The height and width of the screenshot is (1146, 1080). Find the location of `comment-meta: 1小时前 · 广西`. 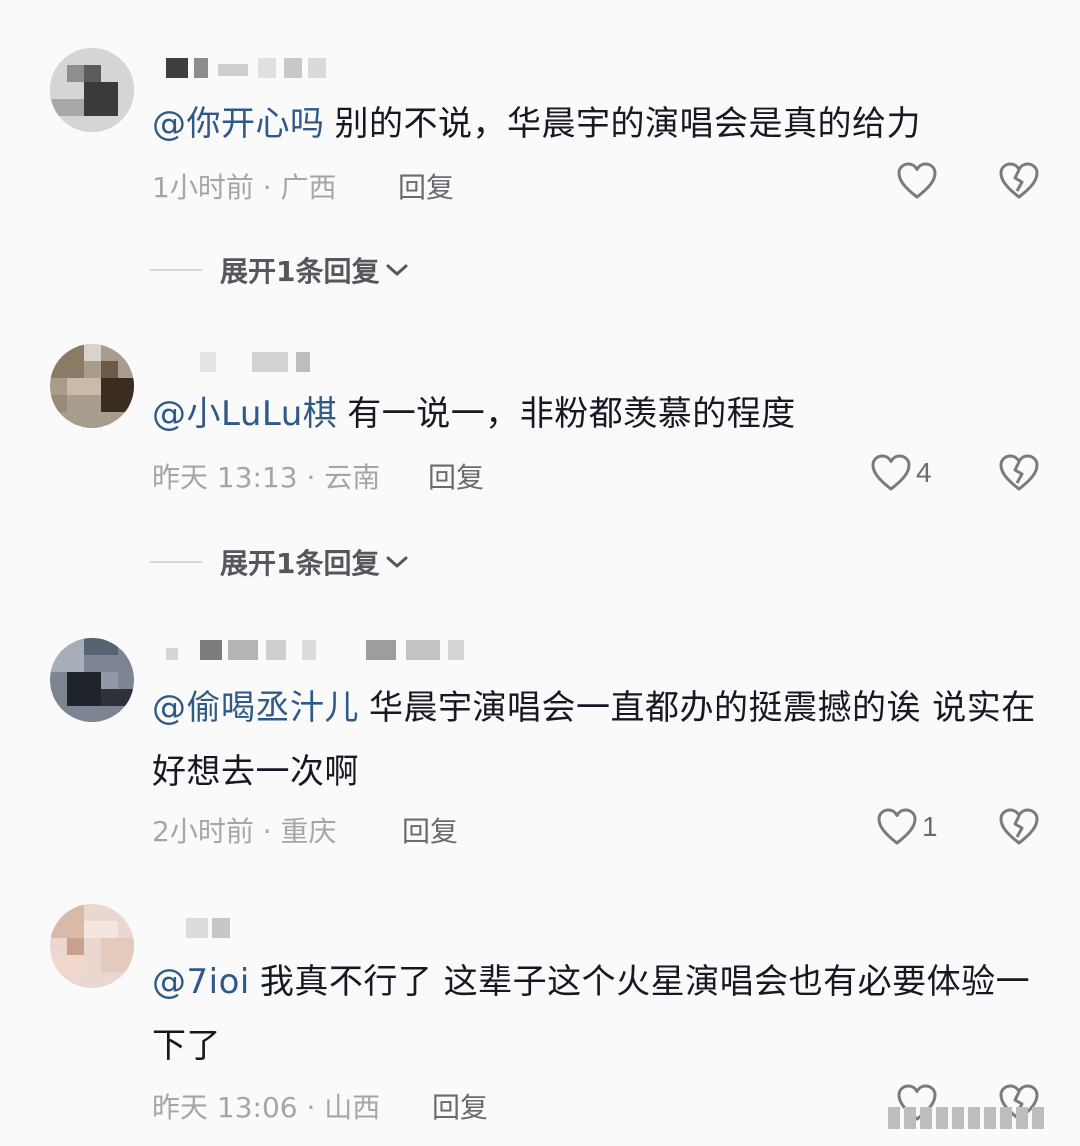

comment-meta: 1小时前 · 广西 is located at coordinates (244, 187).